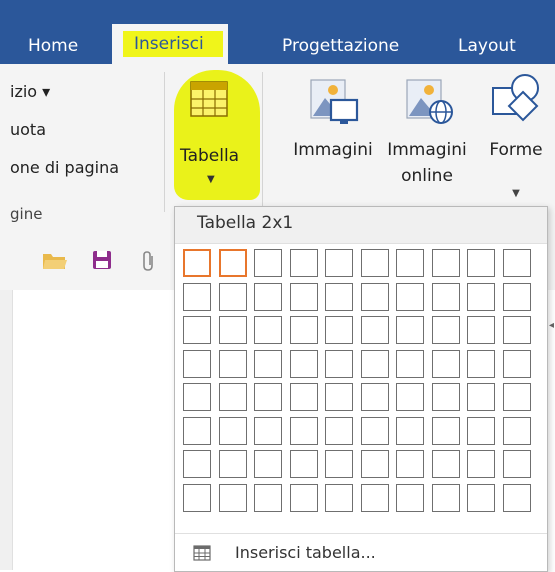 The image size is (555, 572). Describe the element at coordinates (516, 134) in the screenshot. I see `shapes-button: Forme ▼` at that location.